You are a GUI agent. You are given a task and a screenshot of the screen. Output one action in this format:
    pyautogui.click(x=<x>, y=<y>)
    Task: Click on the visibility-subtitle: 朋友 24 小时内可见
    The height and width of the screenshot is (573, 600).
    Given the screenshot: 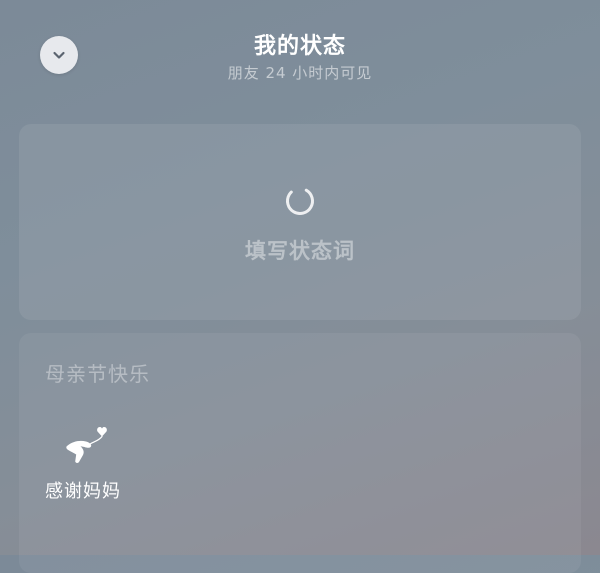 What is the action you would take?
    pyautogui.click(x=300, y=73)
    